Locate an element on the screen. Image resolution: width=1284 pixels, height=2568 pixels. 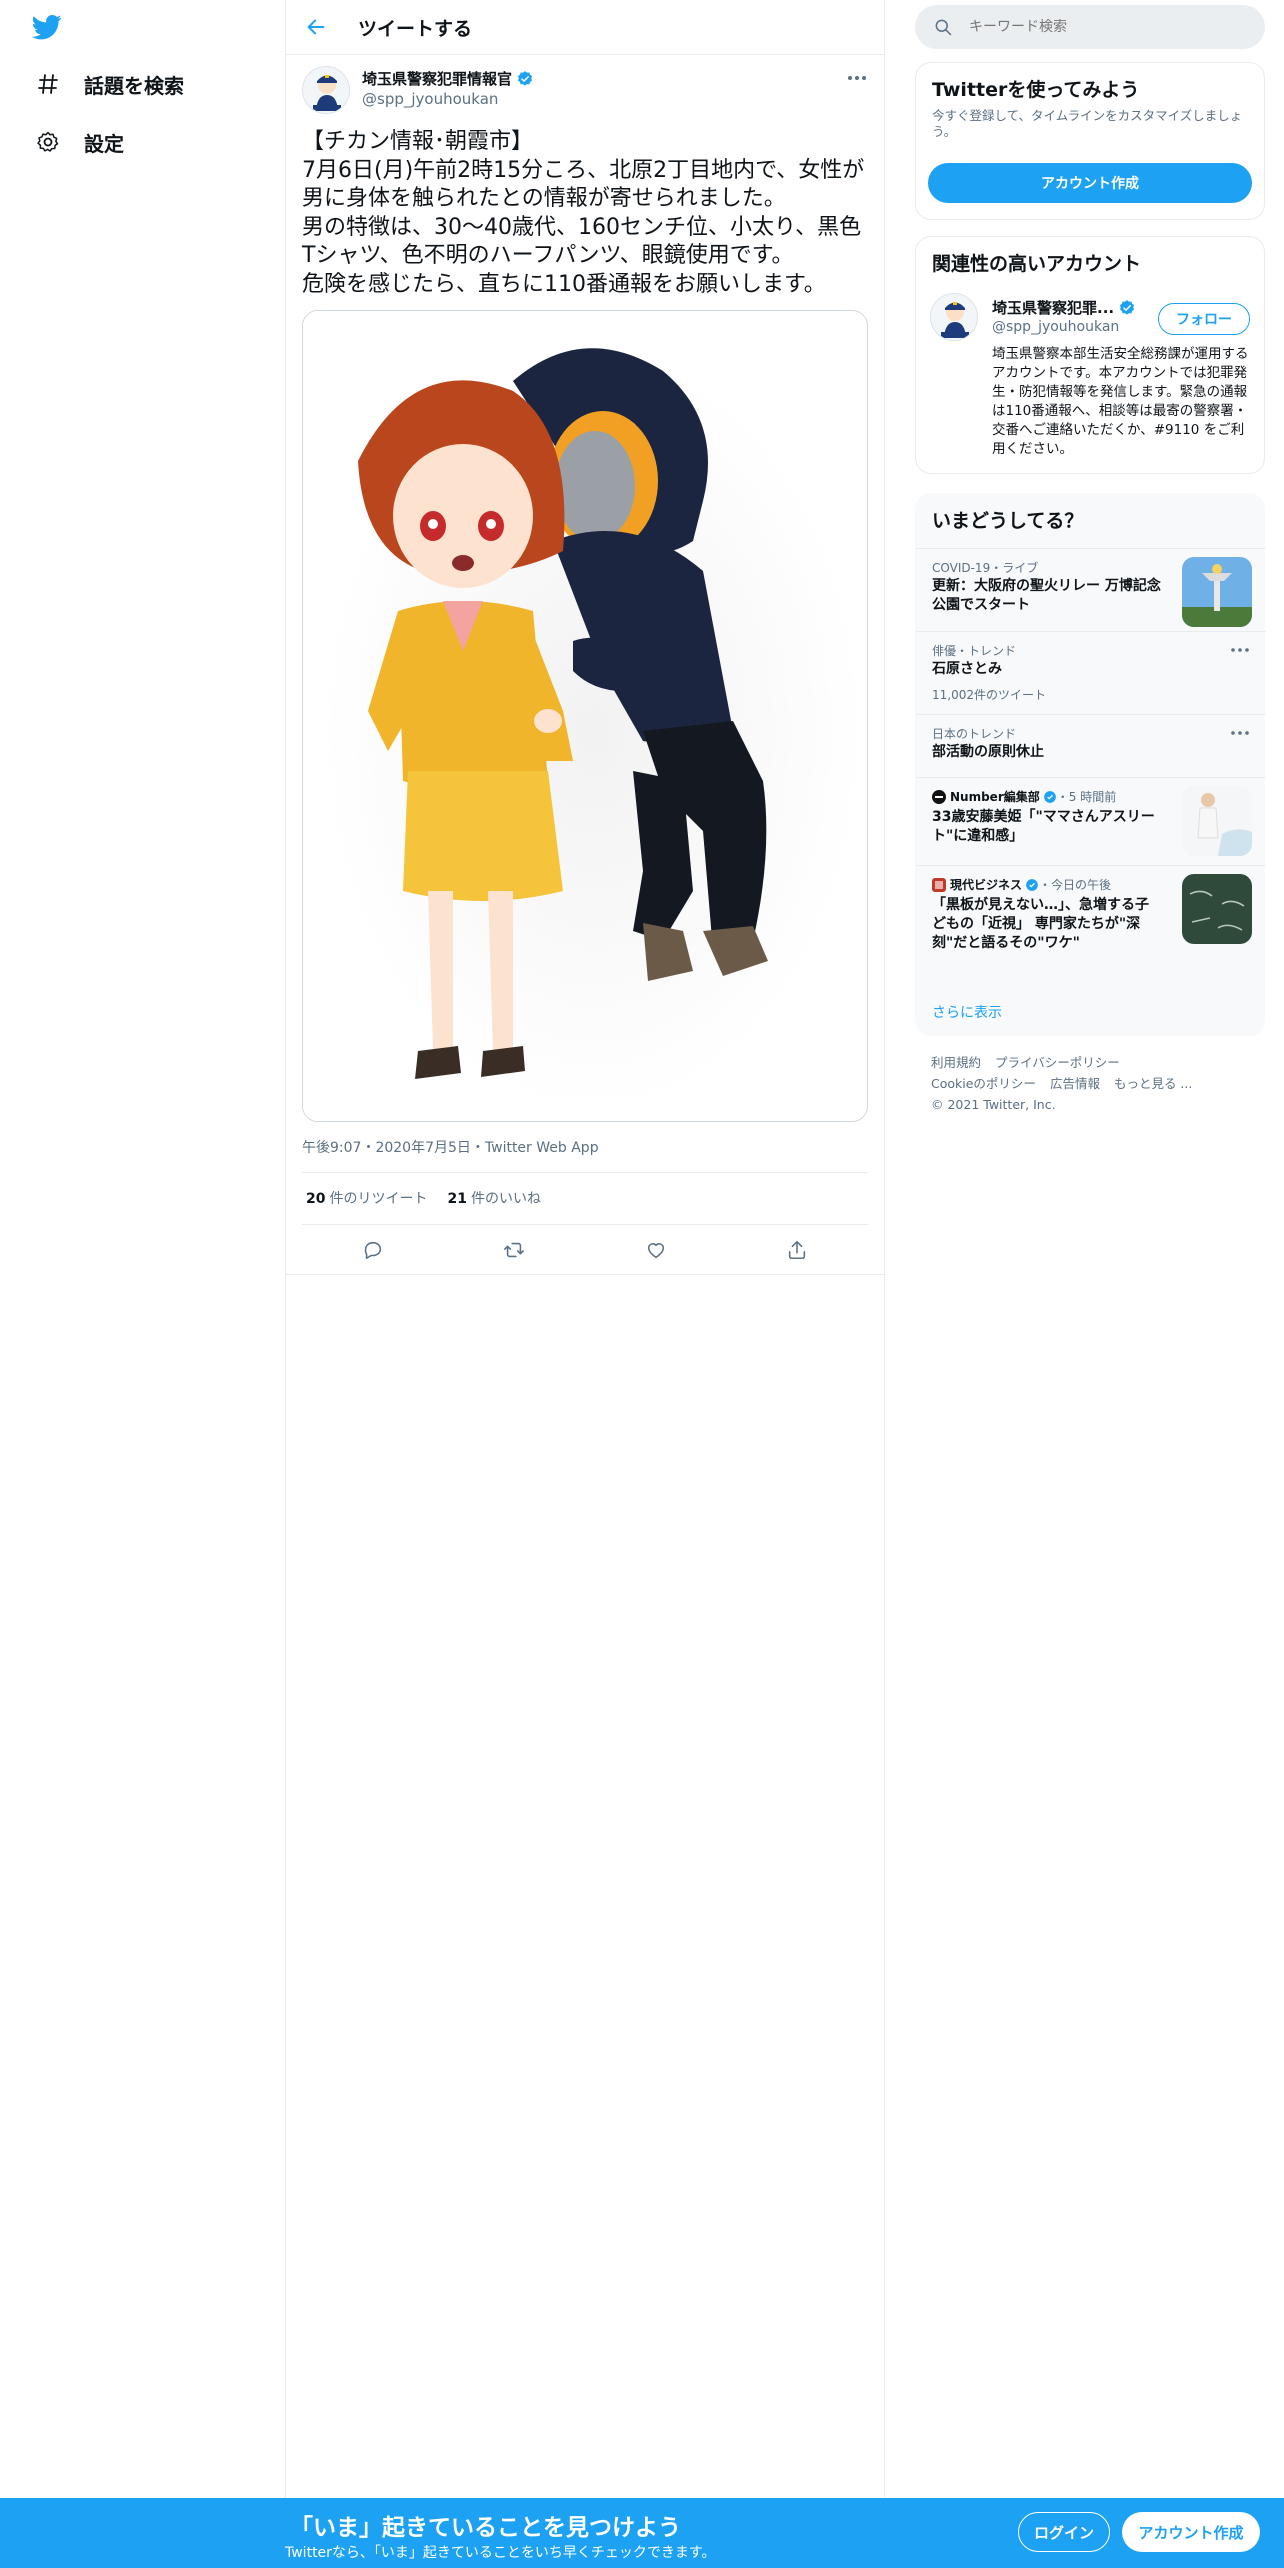
blackboard-image is located at coordinates (1217, 909).